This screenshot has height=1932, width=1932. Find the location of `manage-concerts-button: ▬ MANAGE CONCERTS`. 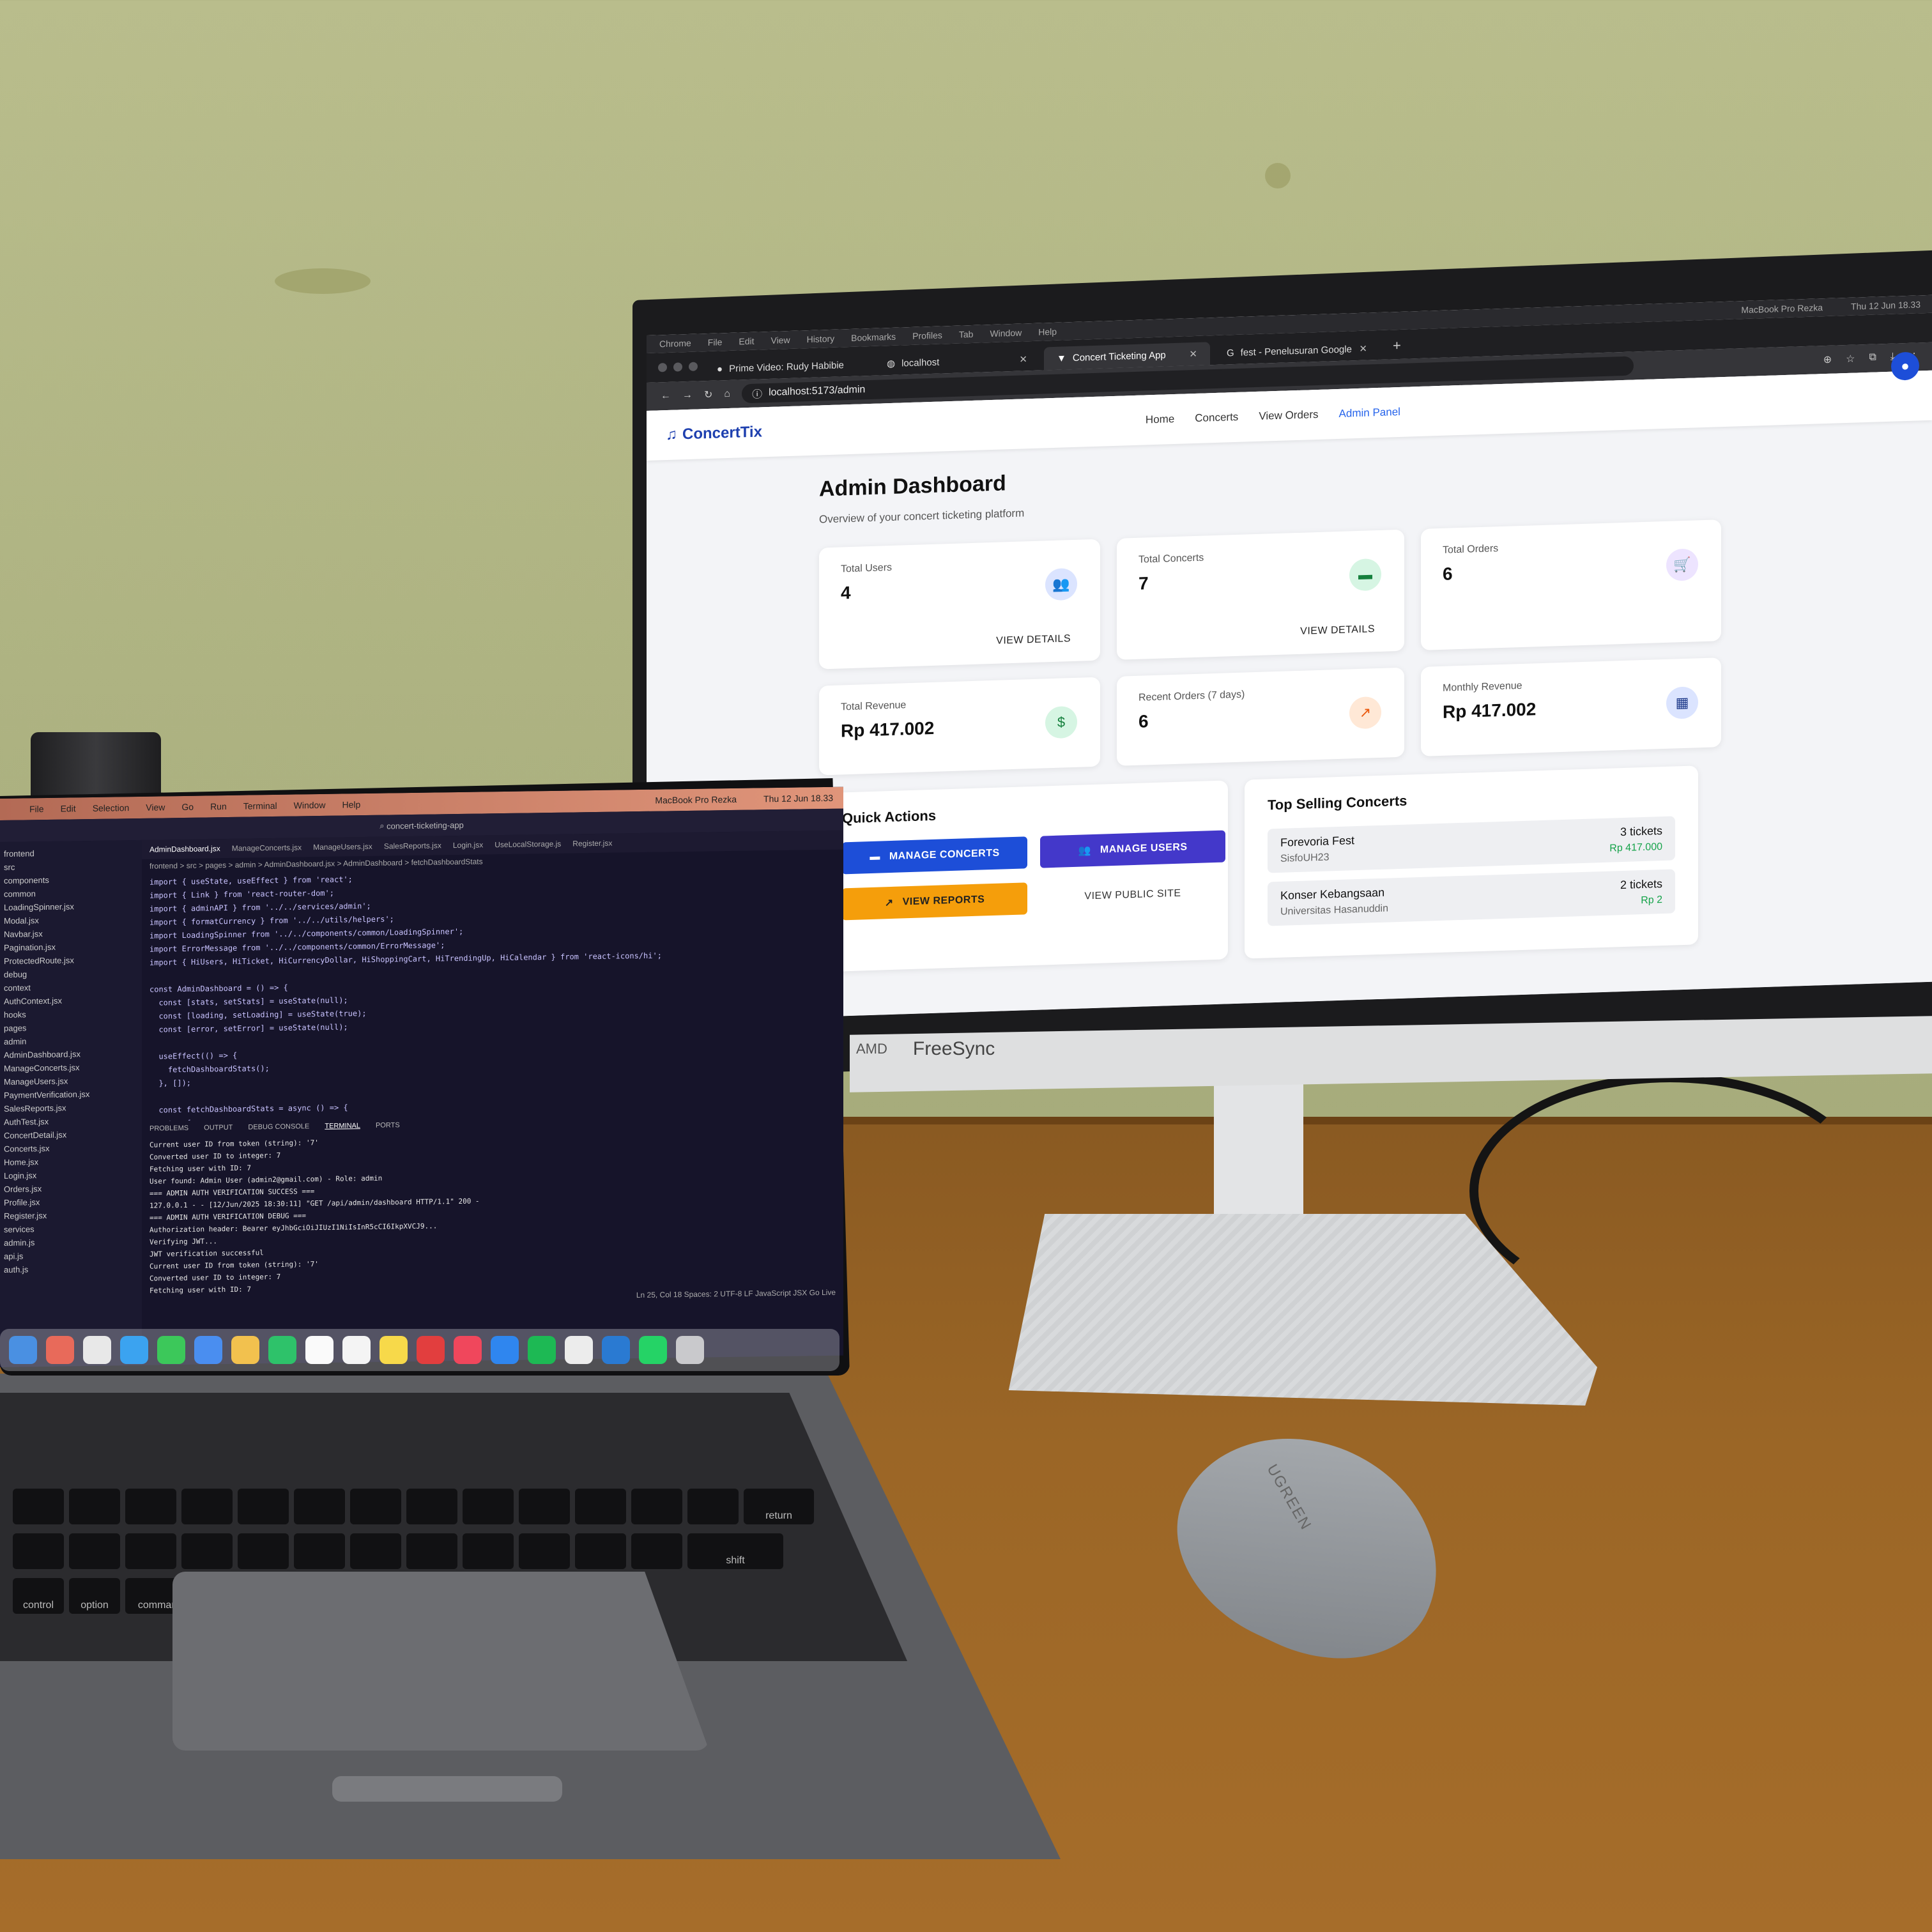

manage-concerts-button: ▬ MANAGE CONCERTS is located at coordinates (934, 855).